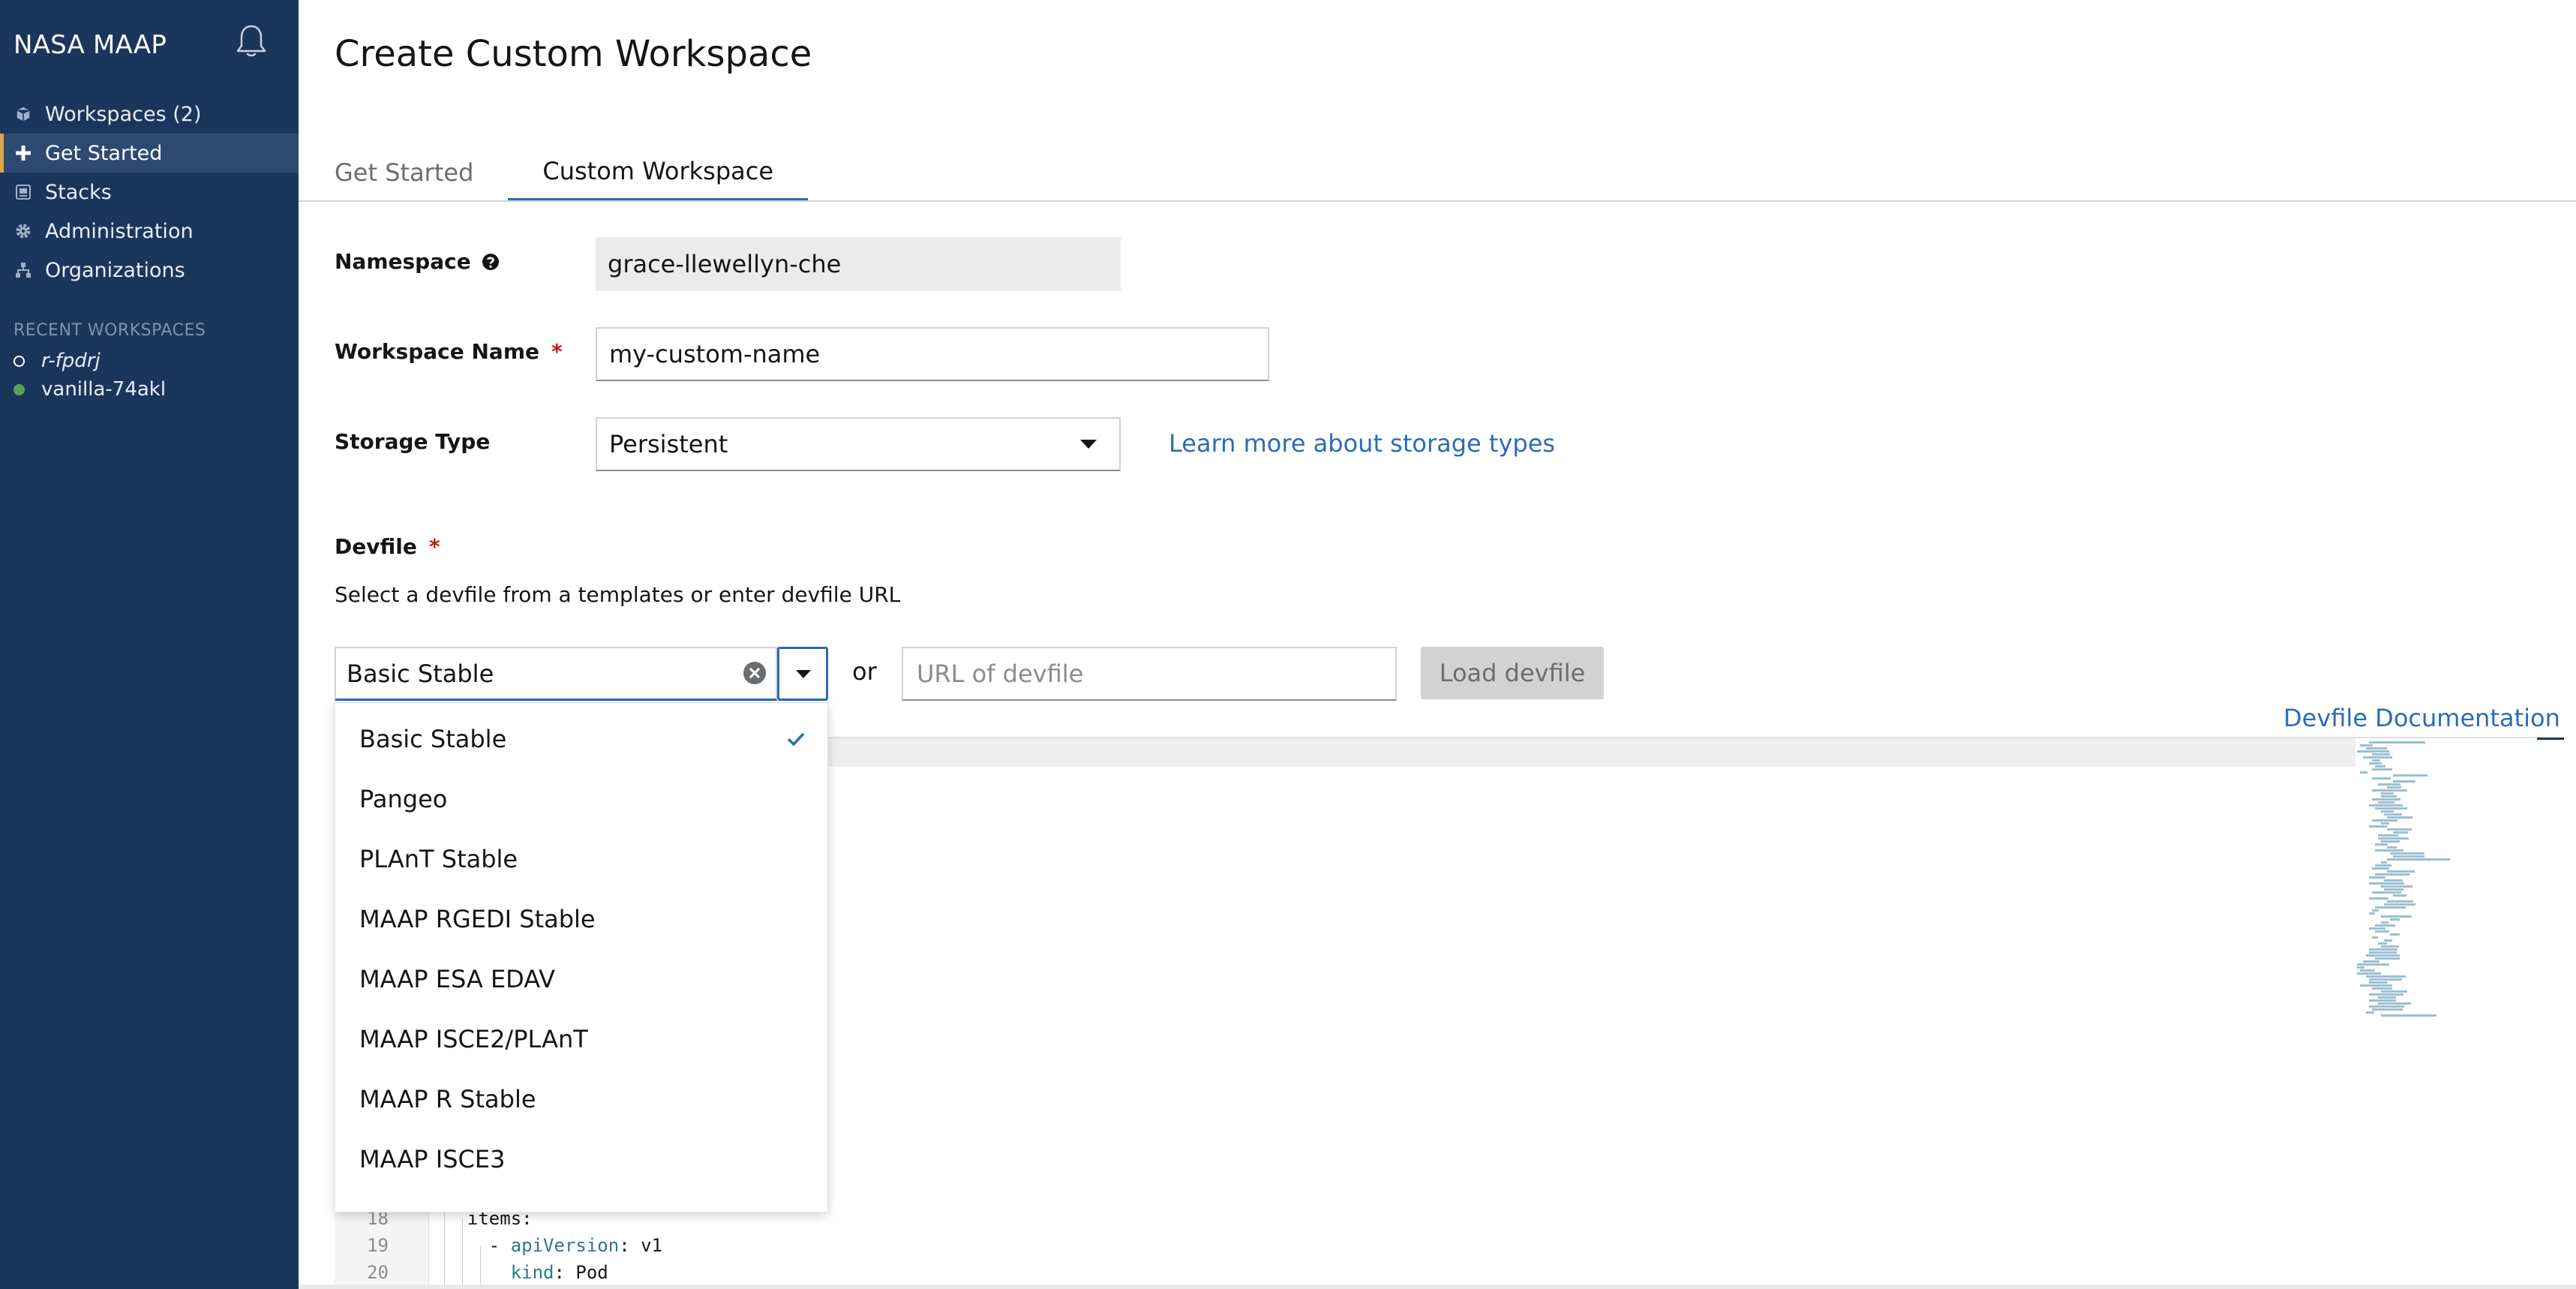  Describe the element at coordinates (858, 444) in the screenshot. I see `storage-type-select: Persistent` at that location.